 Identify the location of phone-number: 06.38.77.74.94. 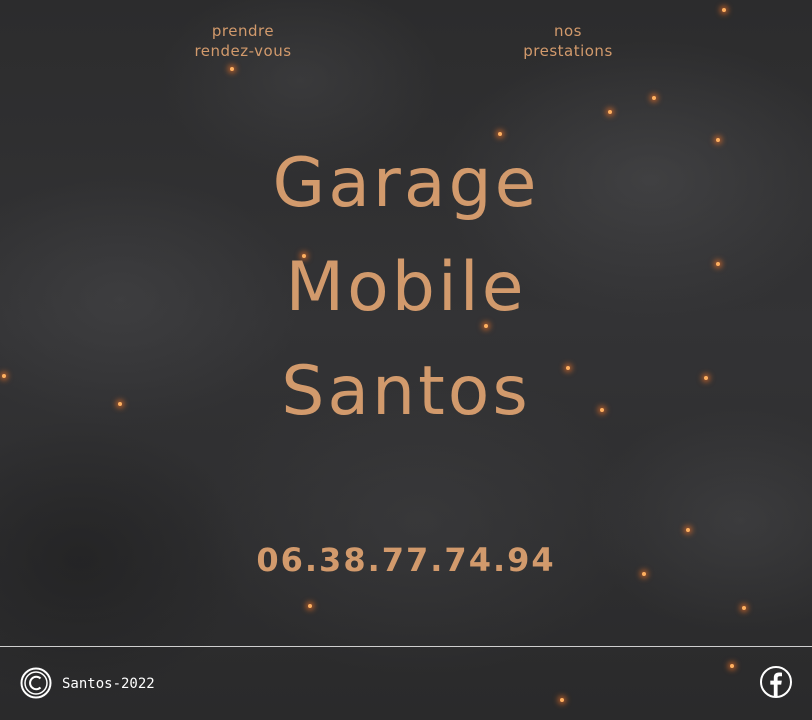
(406, 560).